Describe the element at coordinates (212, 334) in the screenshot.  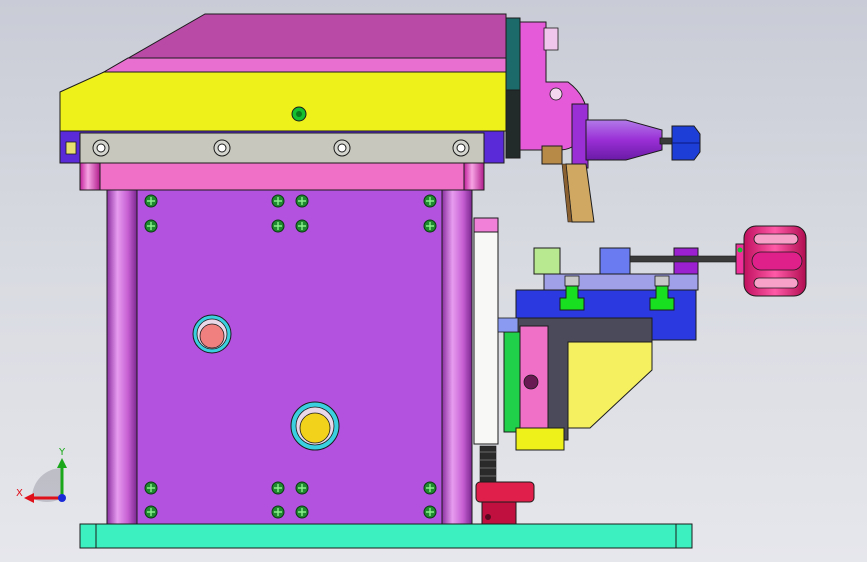
I see `bushing-left` at that location.